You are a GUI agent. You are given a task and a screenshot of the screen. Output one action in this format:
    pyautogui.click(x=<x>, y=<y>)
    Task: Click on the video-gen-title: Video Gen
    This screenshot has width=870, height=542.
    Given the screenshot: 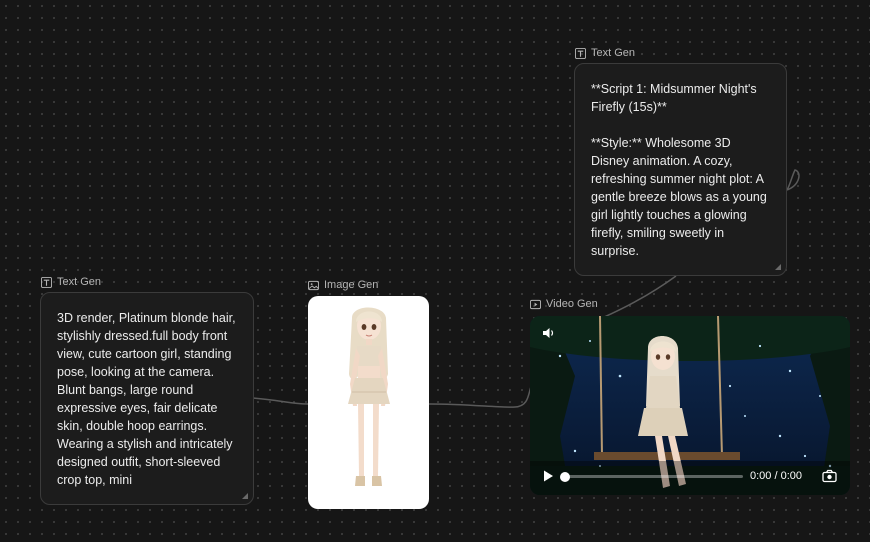 What is the action you would take?
    pyautogui.click(x=572, y=304)
    